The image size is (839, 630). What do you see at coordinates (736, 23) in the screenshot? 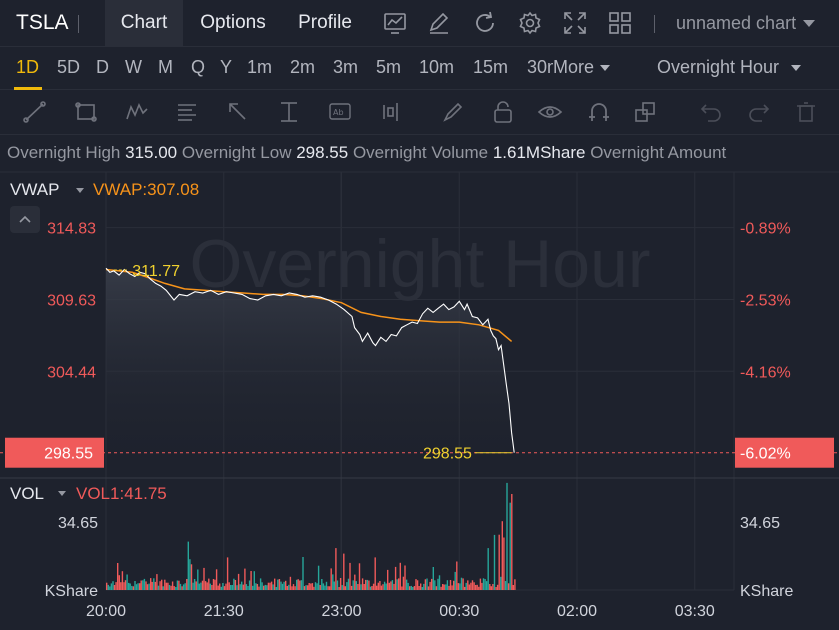
I see `chart-name-select: unnamed chart` at bounding box center [736, 23].